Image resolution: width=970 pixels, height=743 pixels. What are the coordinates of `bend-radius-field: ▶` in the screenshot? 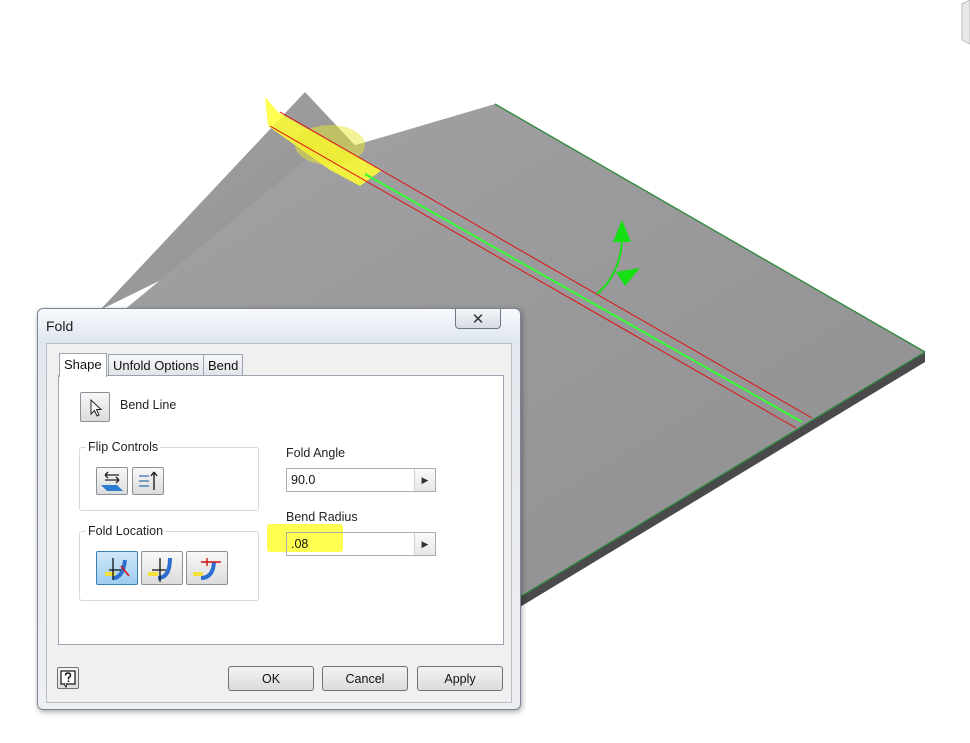 It's located at (361, 544).